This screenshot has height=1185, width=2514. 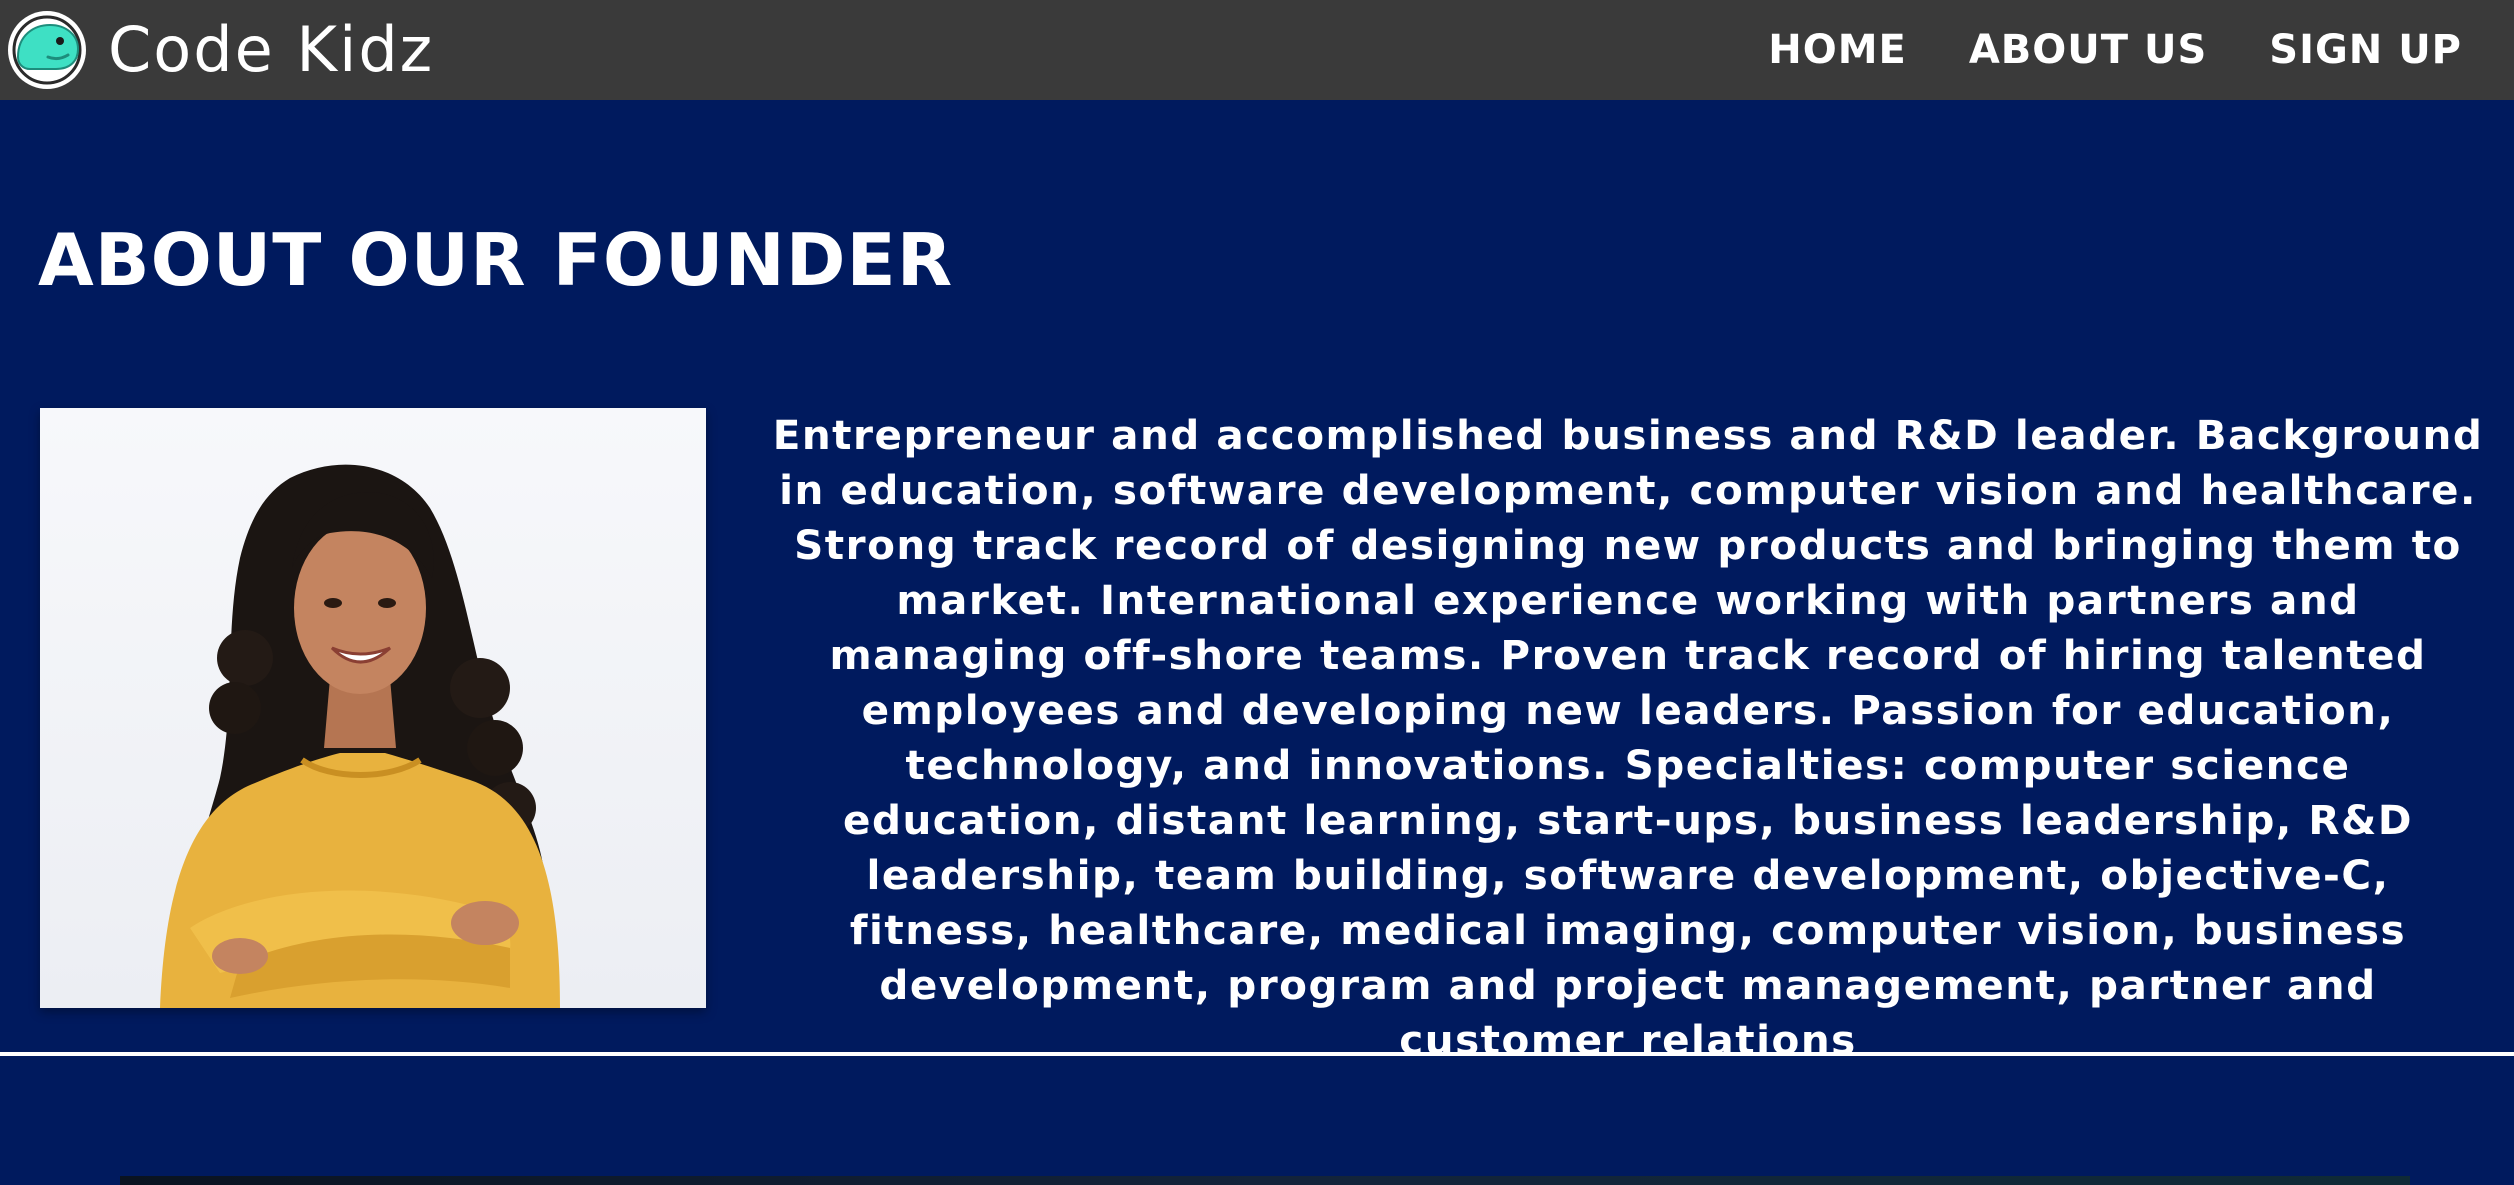 I want to click on brand-name: Code Kidz, so click(x=271, y=49).